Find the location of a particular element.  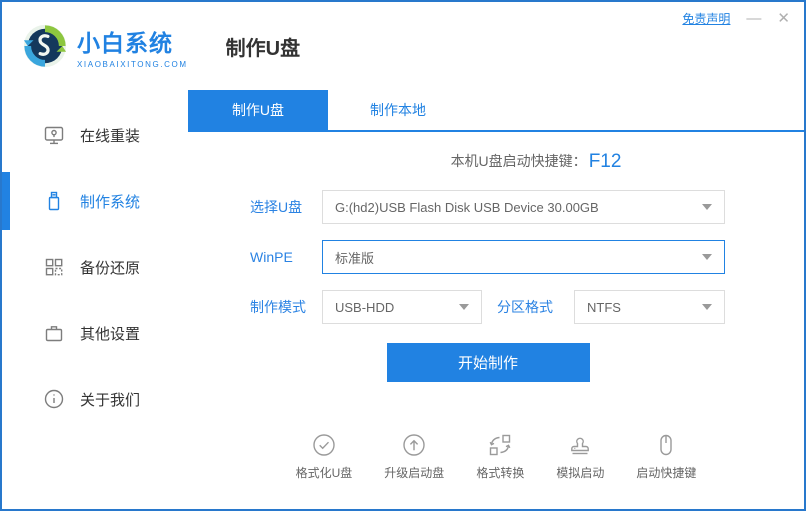

tool-label: 升级启动盘 is located at coordinates (414, 473).